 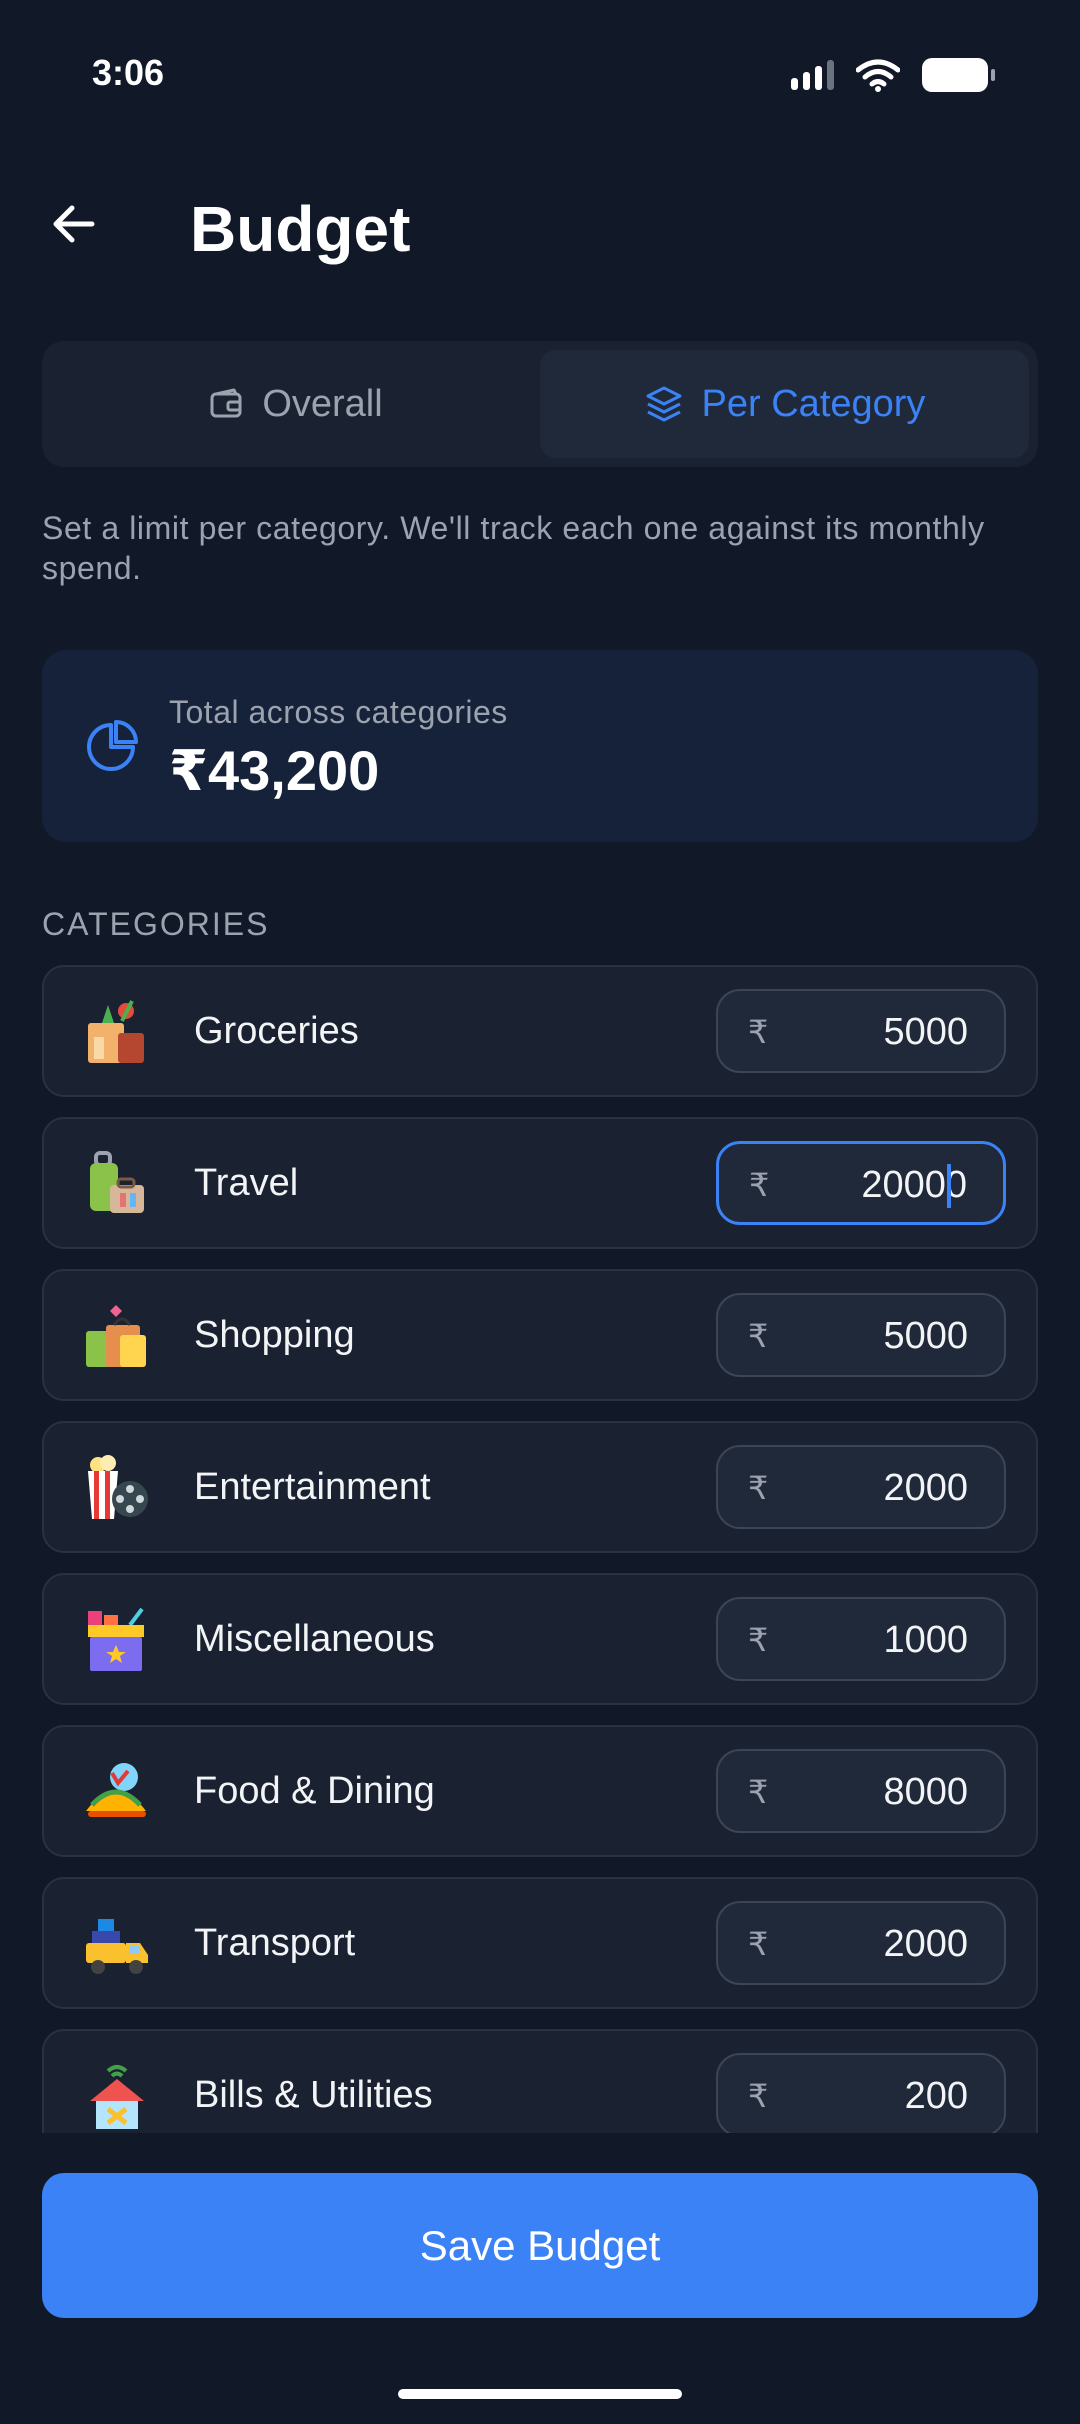 I want to click on section-label: CATEGORIES, so click(x=156, y=924).